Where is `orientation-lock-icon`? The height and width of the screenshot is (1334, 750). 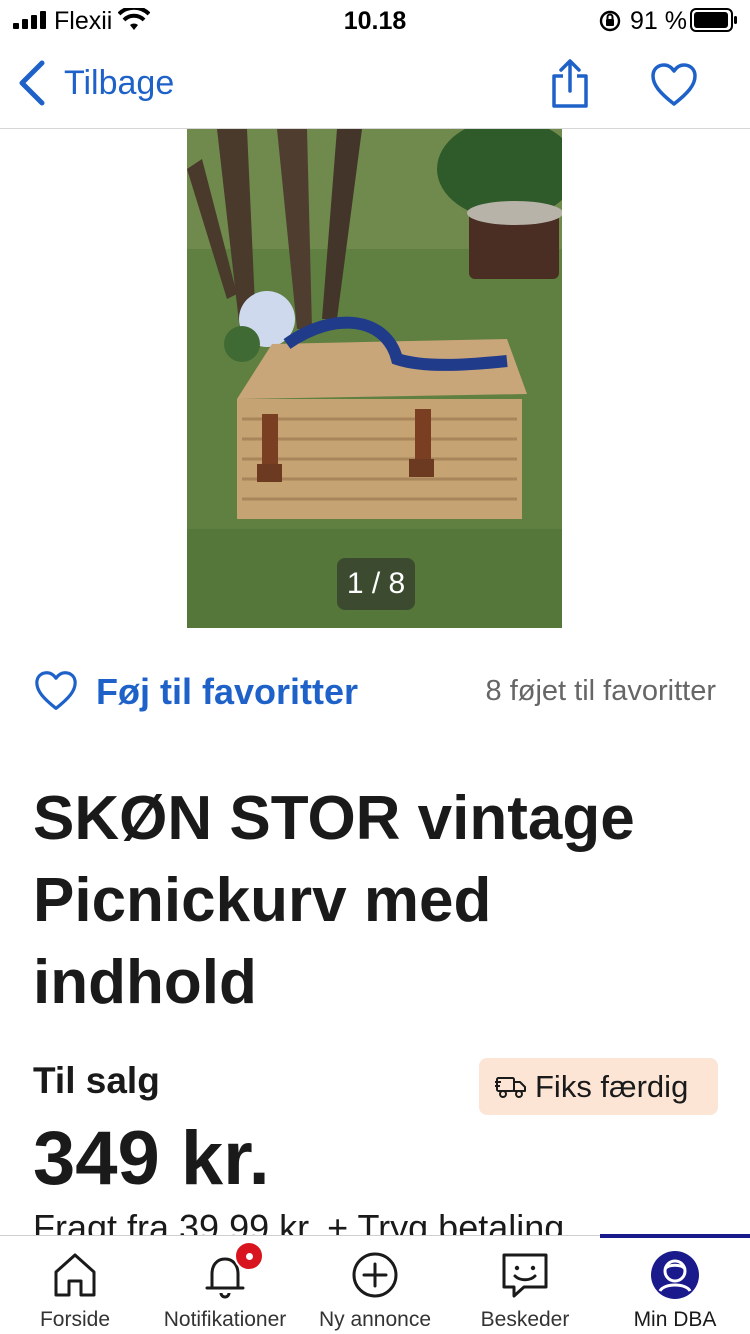
orientation-lock-icon is located at coordinates (610, 21).